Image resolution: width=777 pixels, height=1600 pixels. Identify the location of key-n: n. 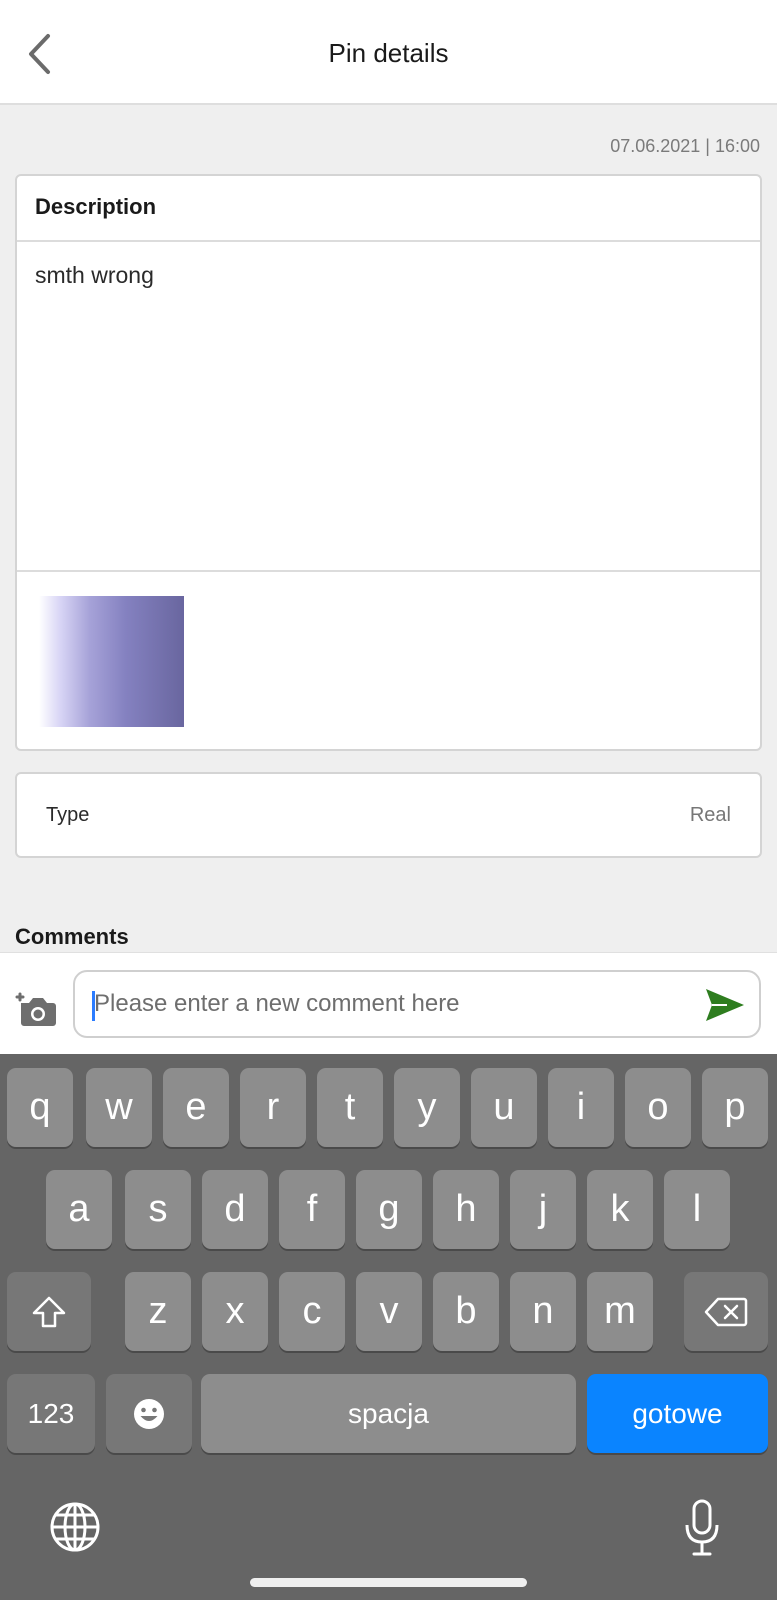
(543, 1311).